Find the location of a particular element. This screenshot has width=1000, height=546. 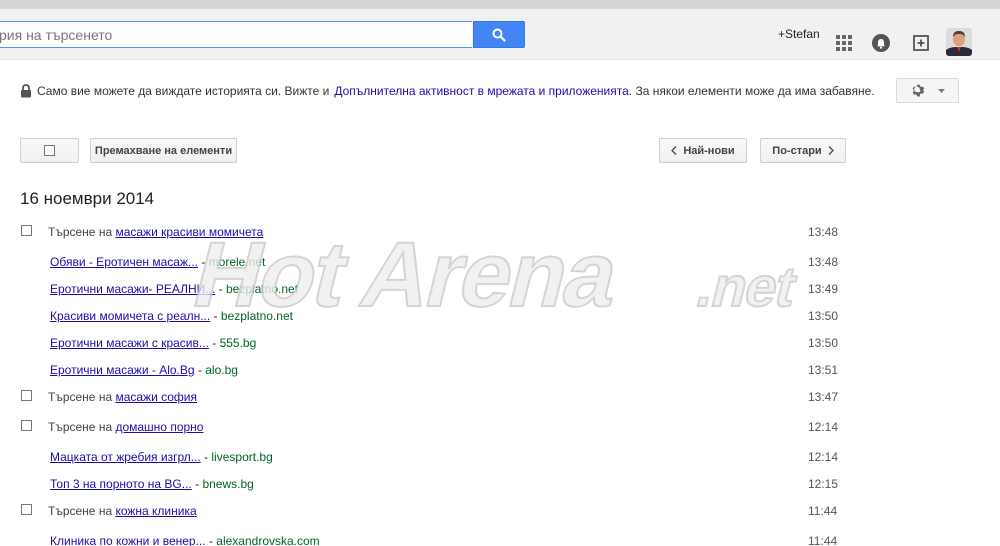

history-result-row: Еротични масажи - Alo.Bg - alo.bg 13:51 is located at coordinates (420, 370).